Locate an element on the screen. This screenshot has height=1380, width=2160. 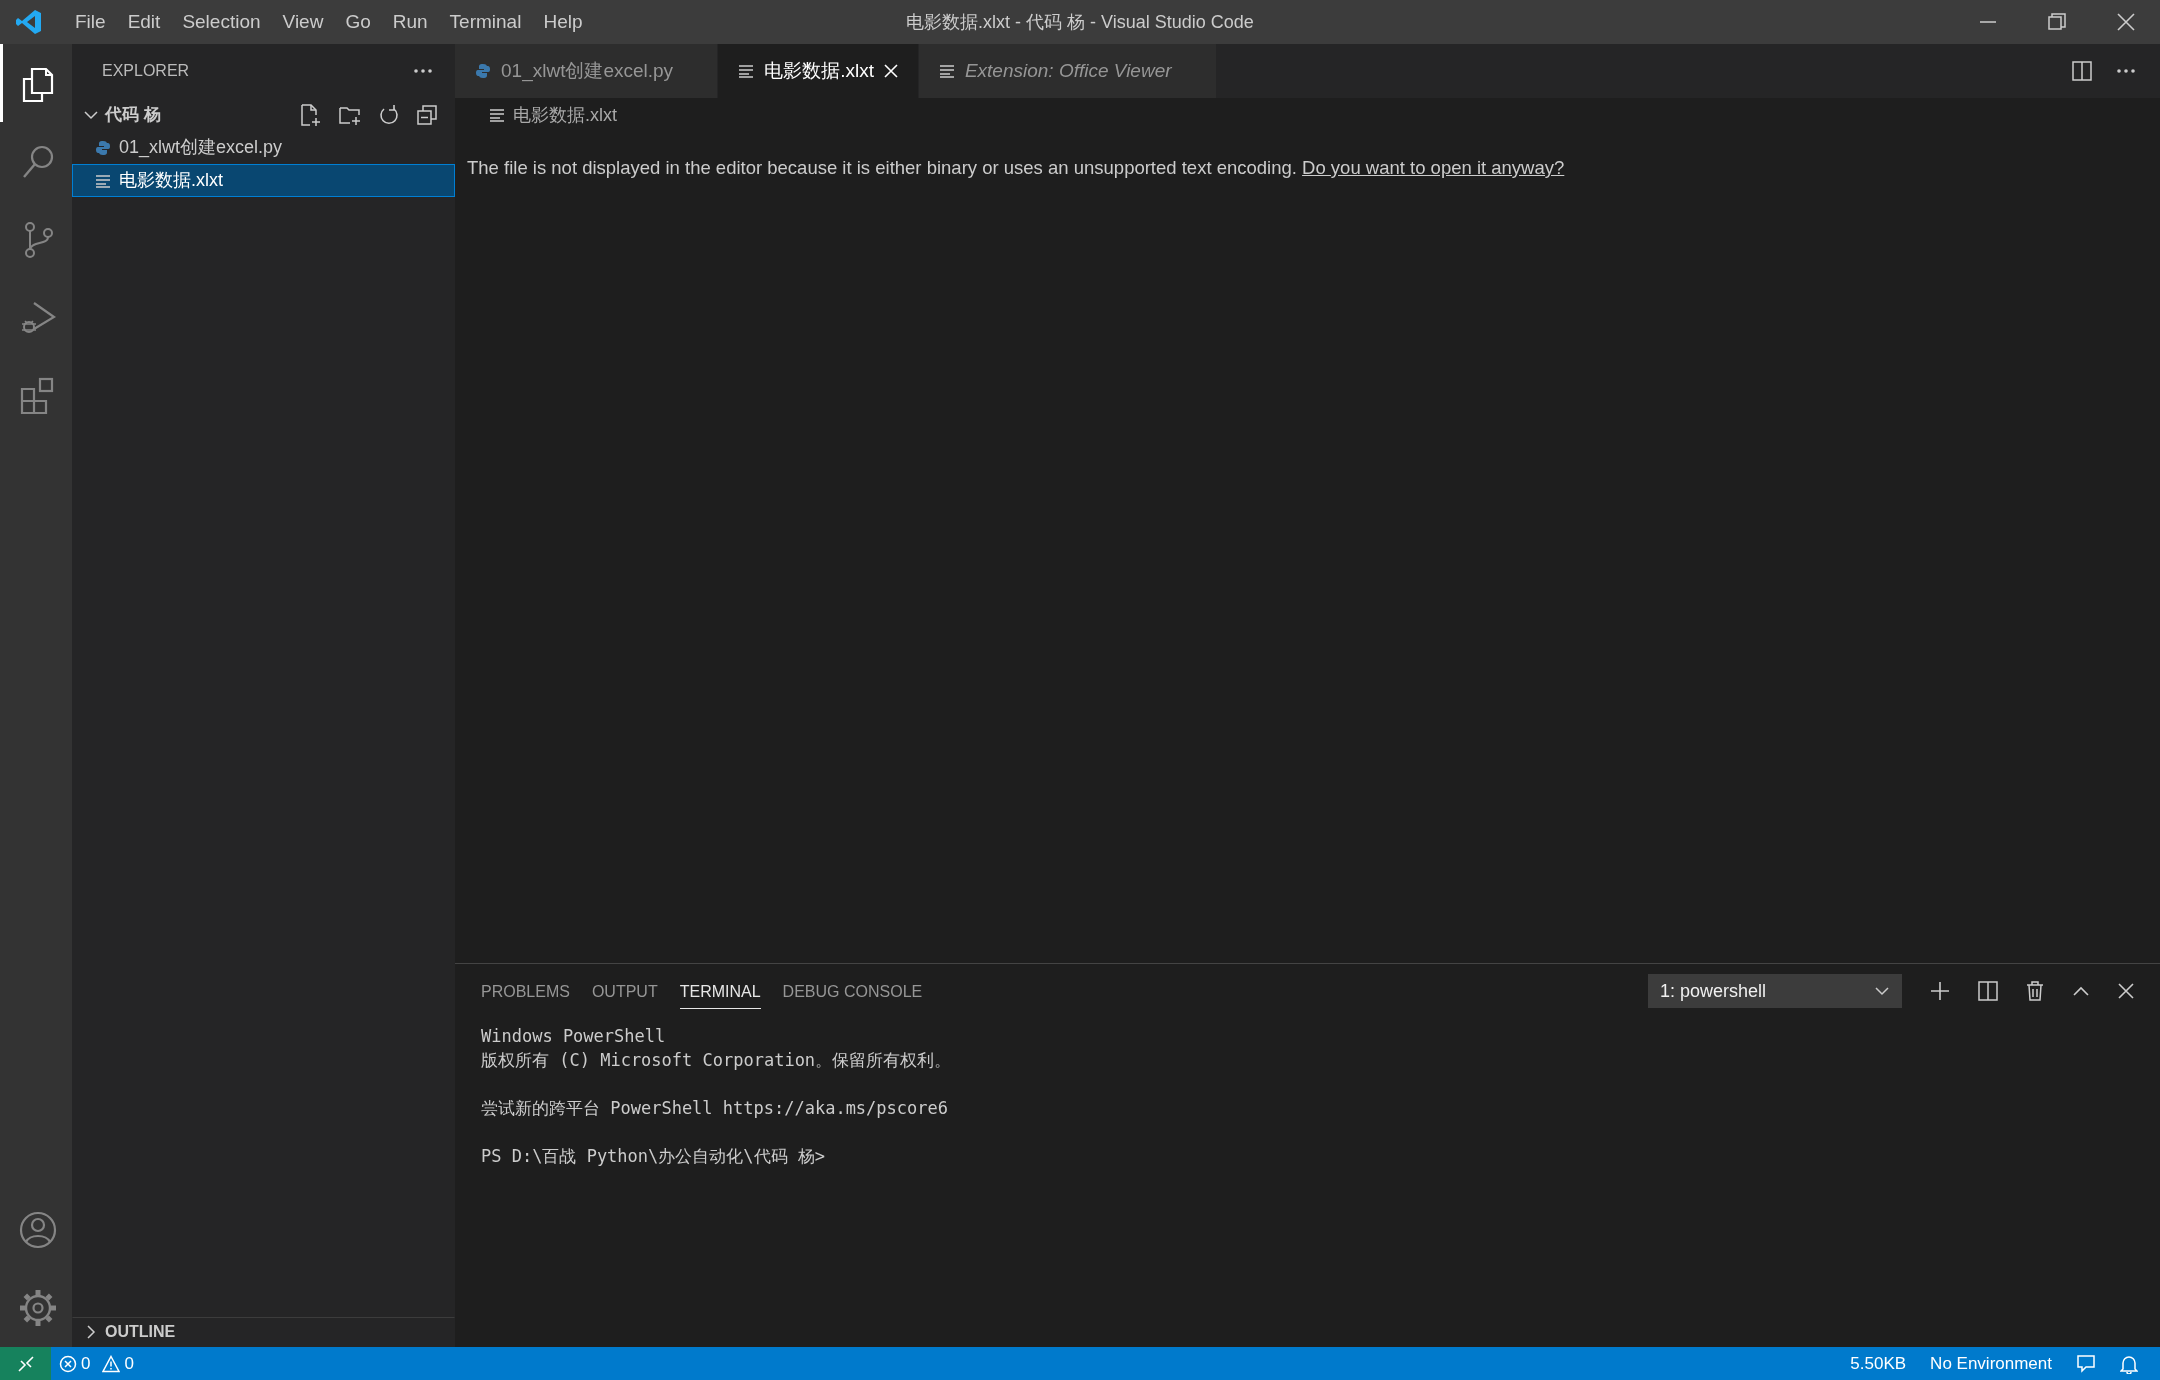
plus-icon is located at coordinates (1940, 991).